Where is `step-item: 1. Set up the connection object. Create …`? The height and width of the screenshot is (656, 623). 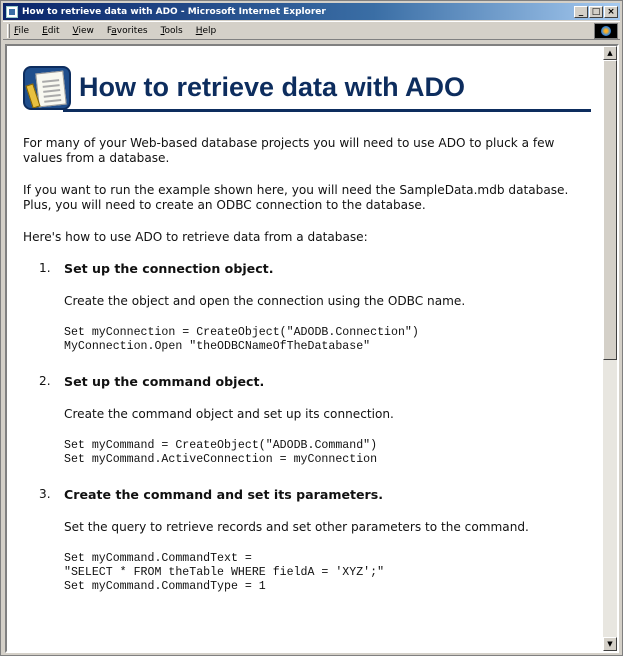 step-item: 1. Set up the connection object. Create … is located at coordinates (320, 307).